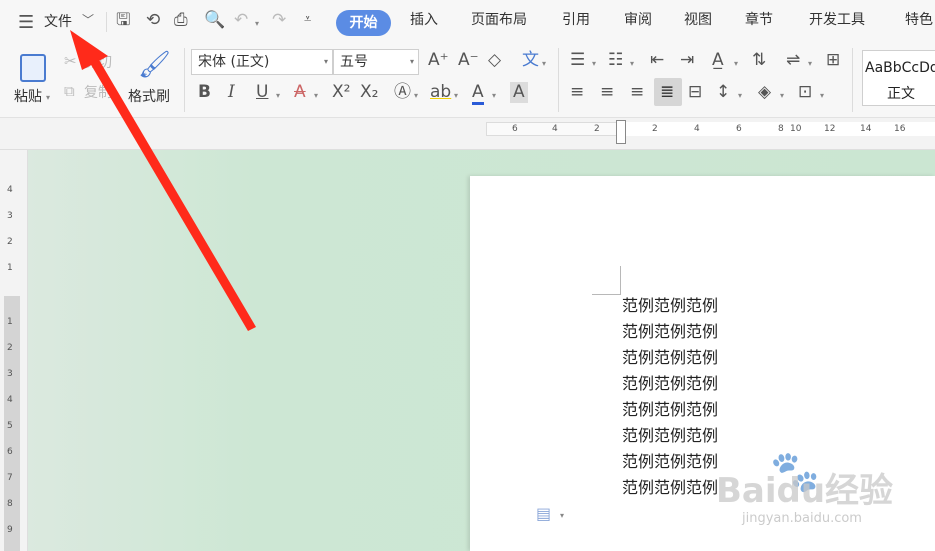 The width and height of the screenshot is (935, 551). Describe the element at coordinates (89, 50) in the screenshot. I see `arrow-head` at that location.